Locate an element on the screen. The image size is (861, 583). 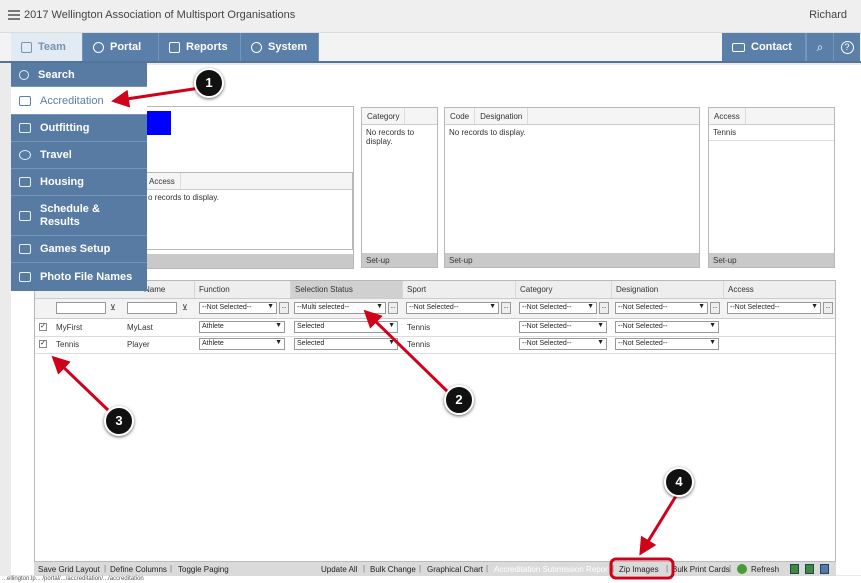
step-badge-3: 3 is located at coordinates (119, 421).